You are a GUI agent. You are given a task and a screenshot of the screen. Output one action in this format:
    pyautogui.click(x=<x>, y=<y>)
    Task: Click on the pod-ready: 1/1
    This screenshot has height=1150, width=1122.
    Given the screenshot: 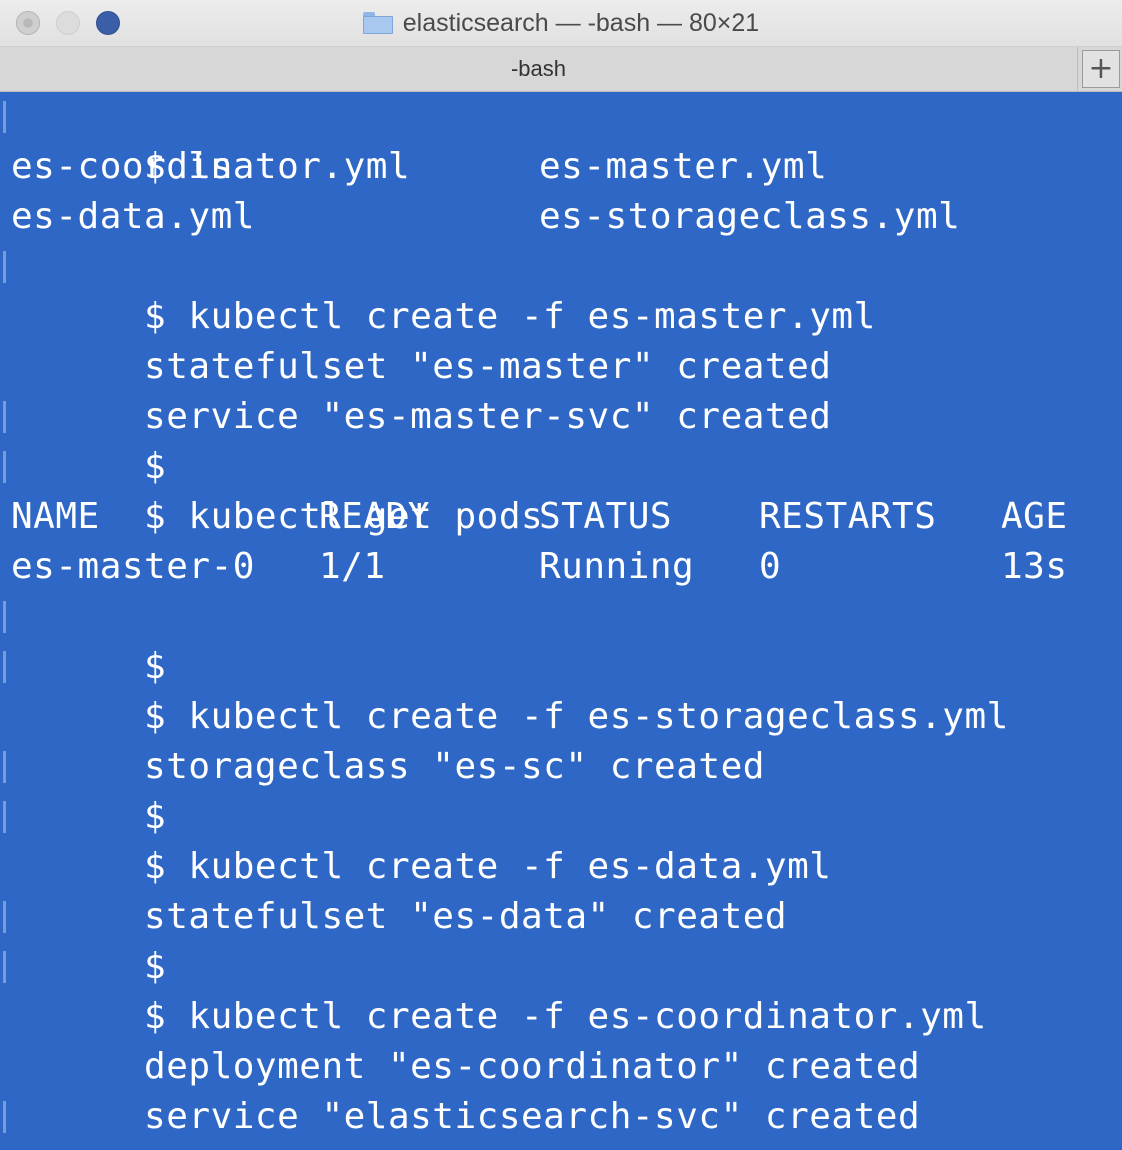 What is the action you would take?
    pyautogui.click(x=352, y=566)
    